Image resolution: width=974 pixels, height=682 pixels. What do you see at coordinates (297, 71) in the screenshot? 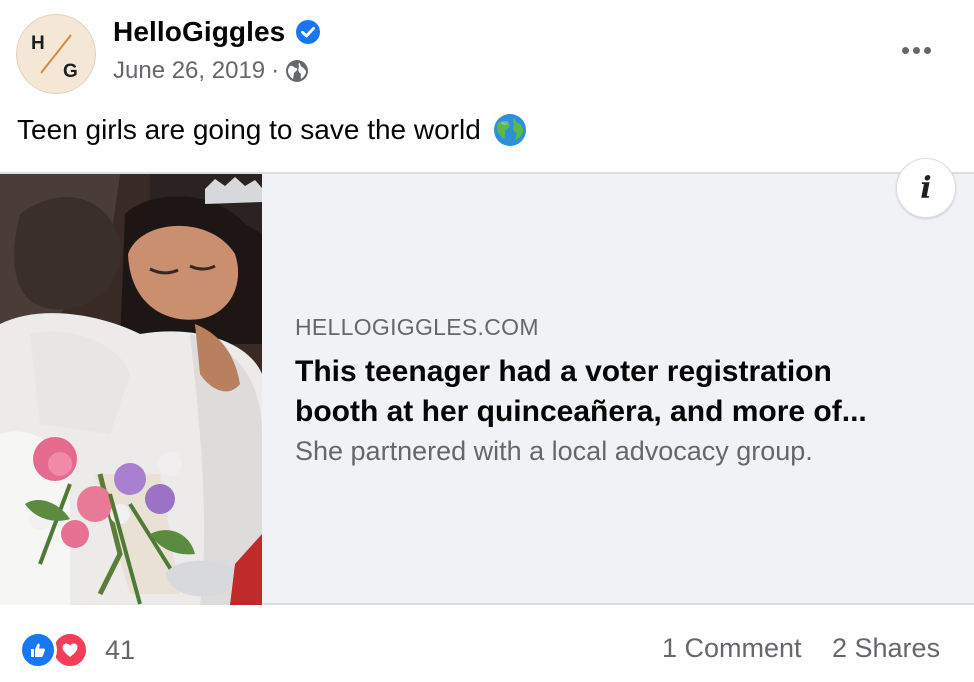
I see `globe-icon` at bounding box center [297, 71].